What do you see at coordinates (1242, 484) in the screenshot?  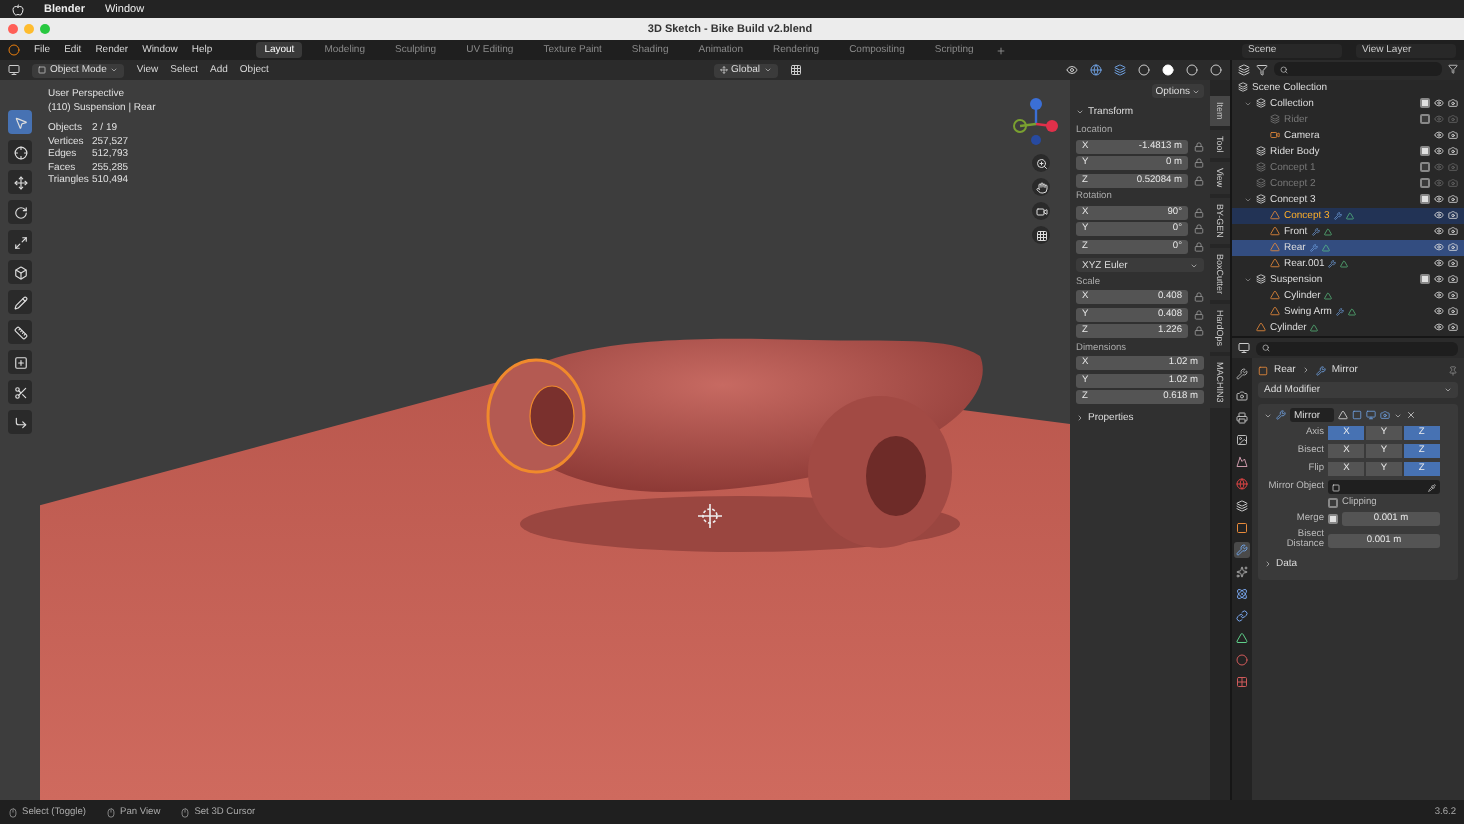 I see `globe-icon` at bounding box center [1242, 484].